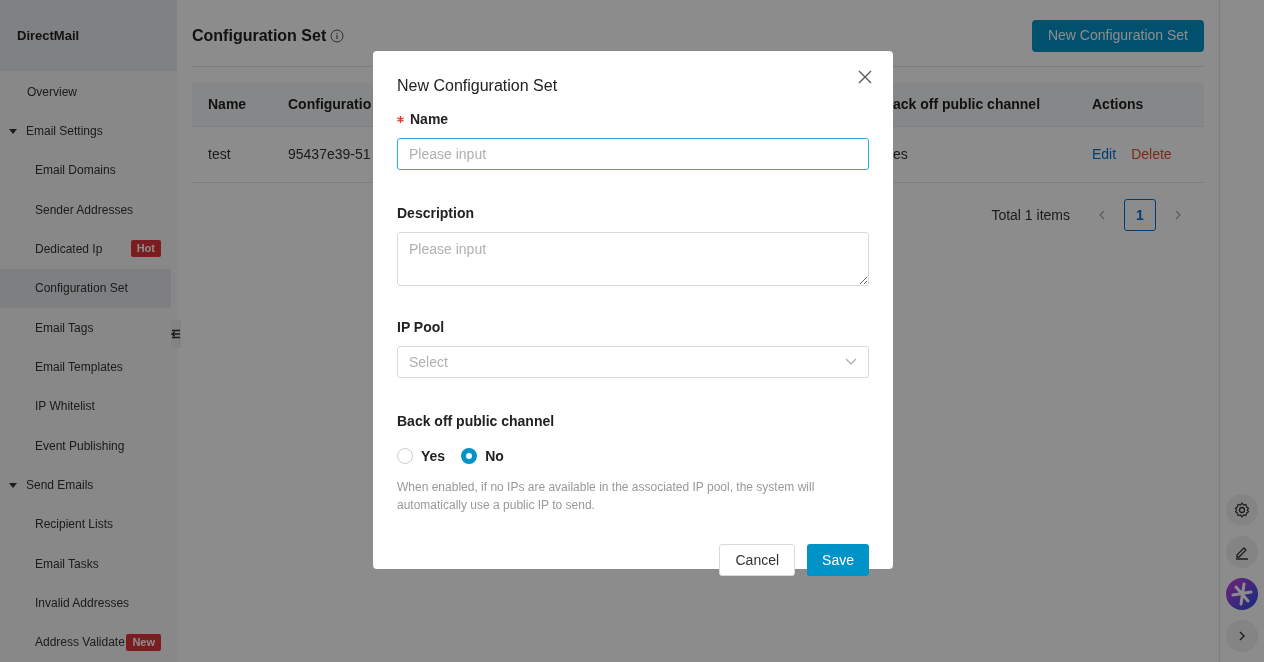 Image resolution: width=1264 pixels, height=662 pixels. I want to click on sidebar-item: Email Tasks, so click(85, 563).